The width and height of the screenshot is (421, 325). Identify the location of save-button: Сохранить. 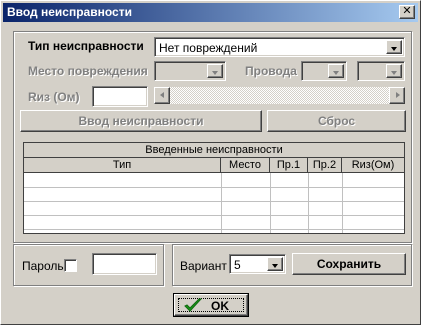
(349, 264).